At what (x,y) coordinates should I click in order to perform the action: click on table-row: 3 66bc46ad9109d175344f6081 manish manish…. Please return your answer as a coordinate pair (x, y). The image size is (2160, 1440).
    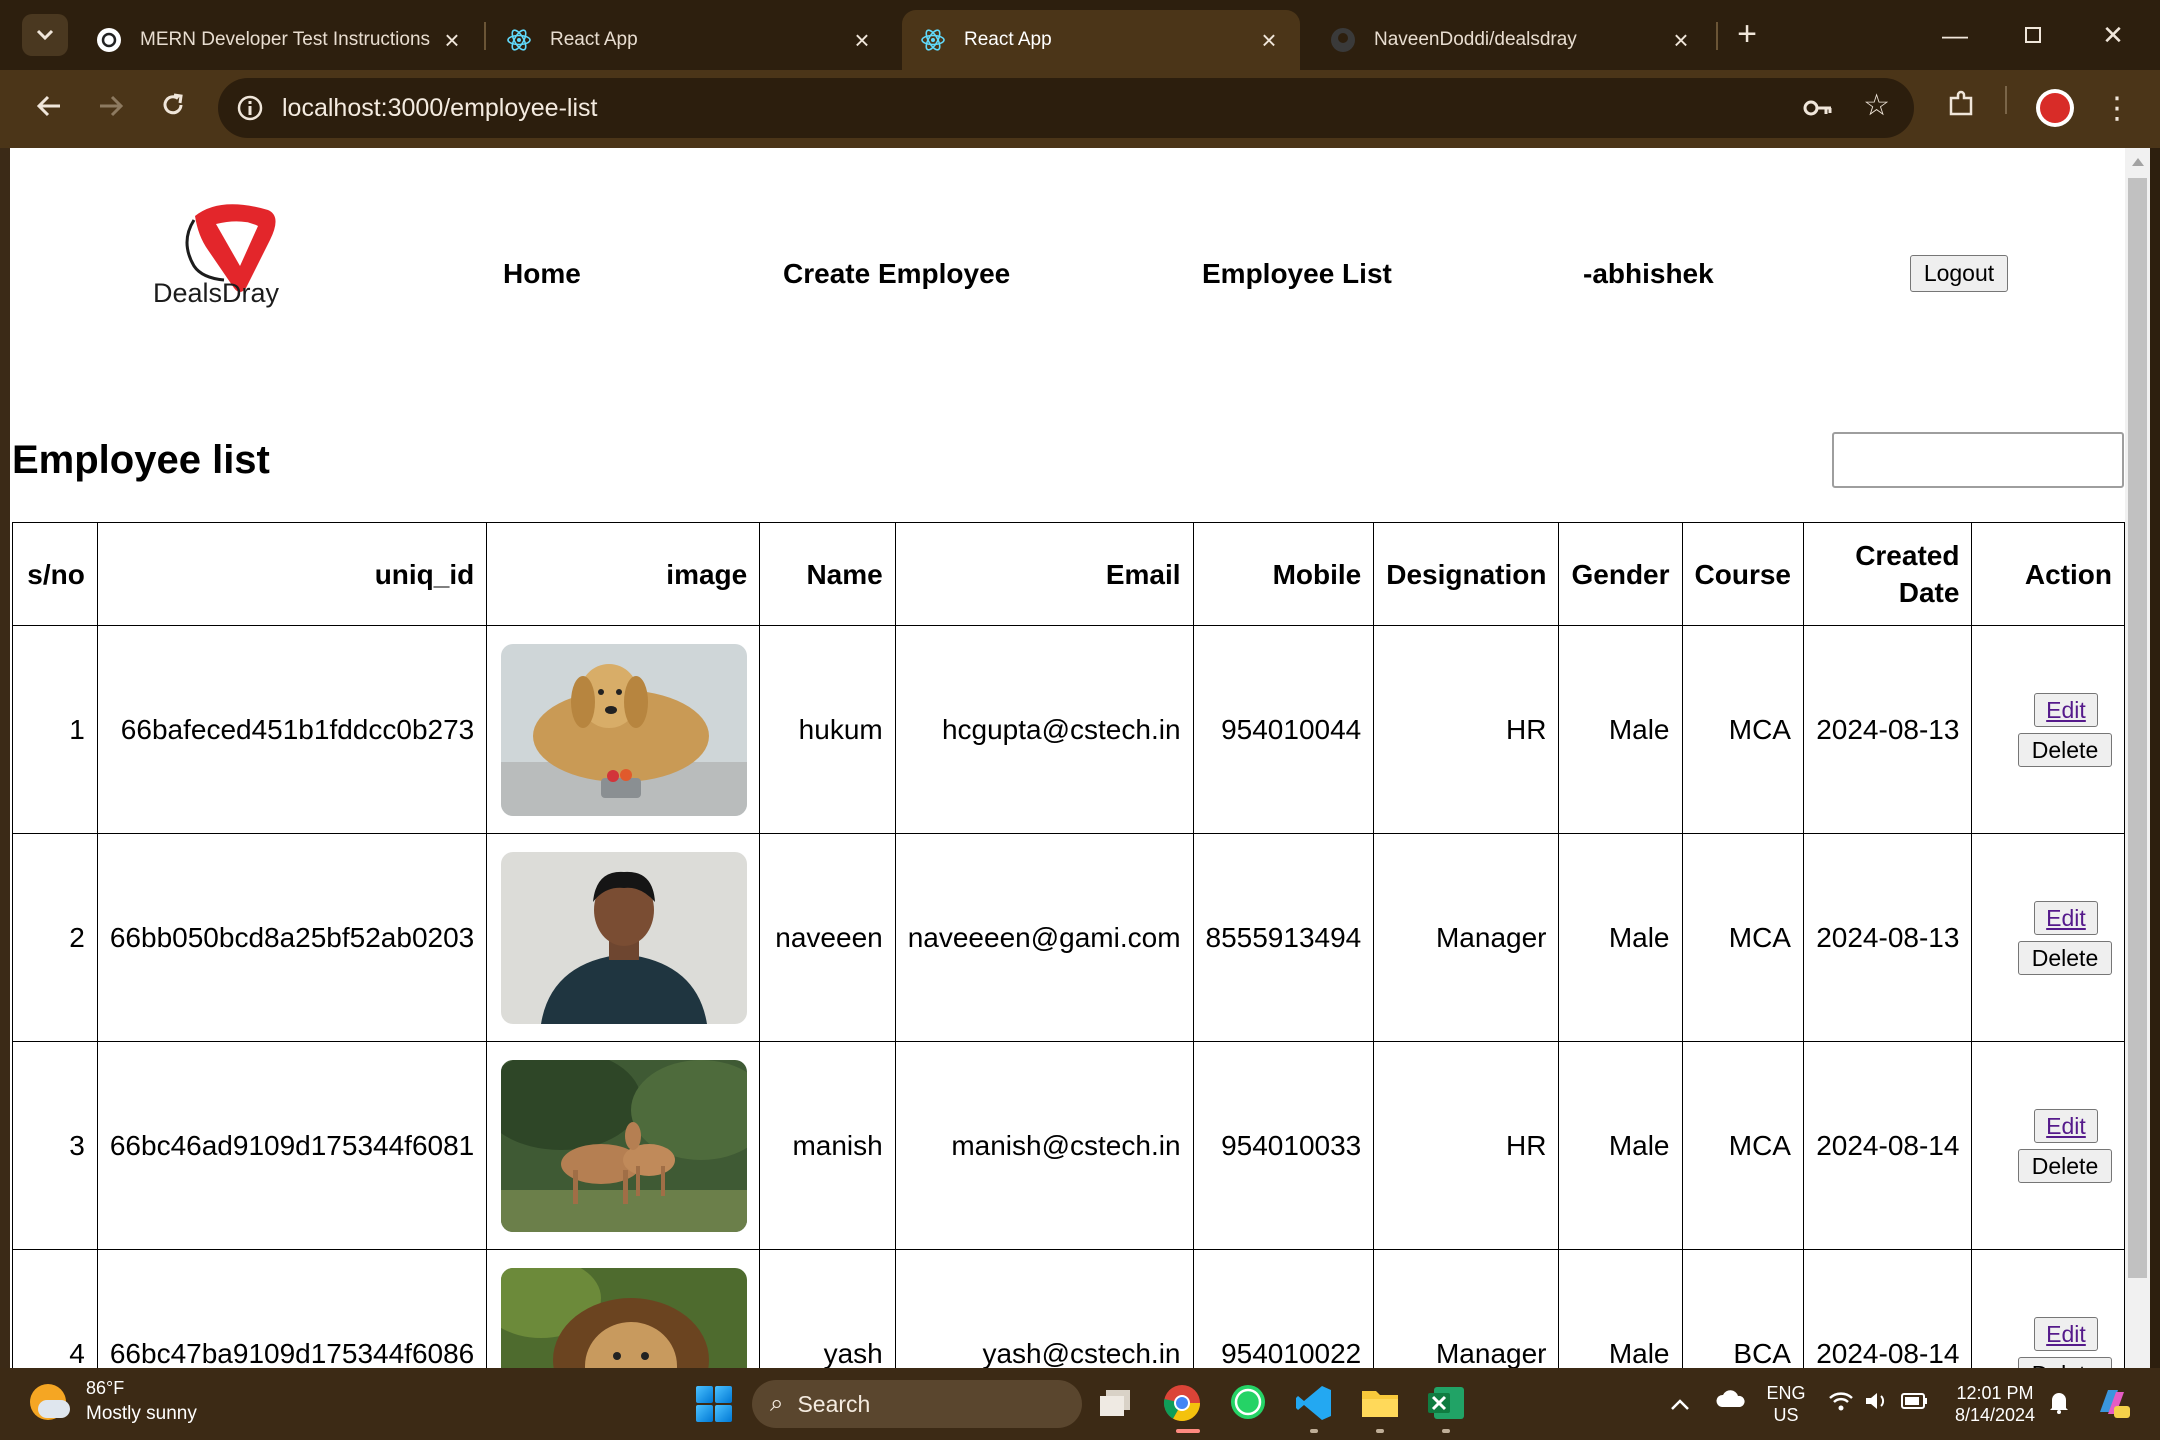
    Looking at the image, I should click on (1068, 1145).